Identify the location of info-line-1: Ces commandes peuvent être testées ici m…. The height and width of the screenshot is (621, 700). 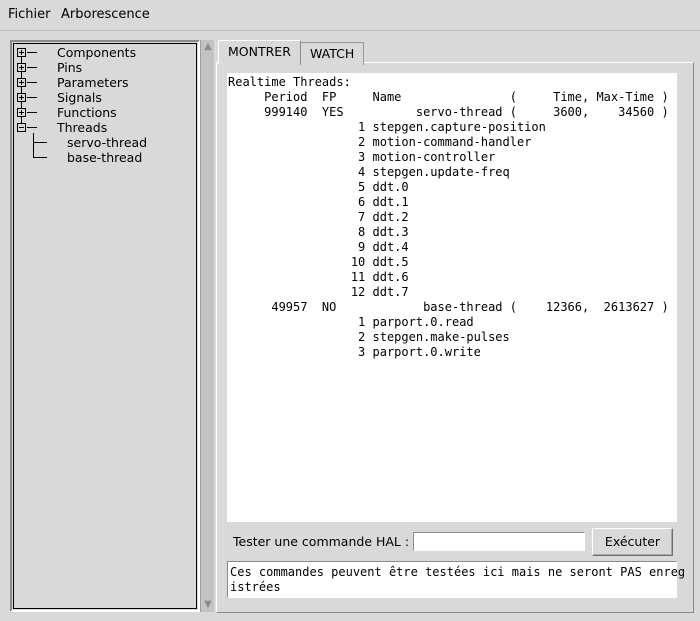
(458, 572).